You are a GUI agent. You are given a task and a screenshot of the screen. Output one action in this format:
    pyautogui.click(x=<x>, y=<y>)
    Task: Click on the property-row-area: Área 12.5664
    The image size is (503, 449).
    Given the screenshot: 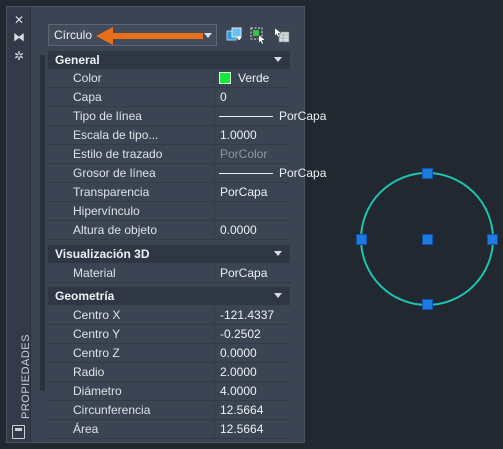 What is the action you would take?
    pyautogui.click(x=169, y=429)
    